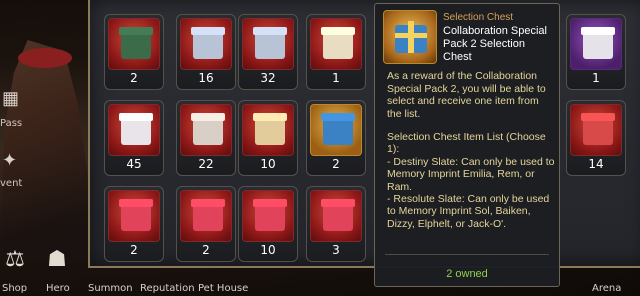  I want to click on item-count: 45, so click(134, 164).